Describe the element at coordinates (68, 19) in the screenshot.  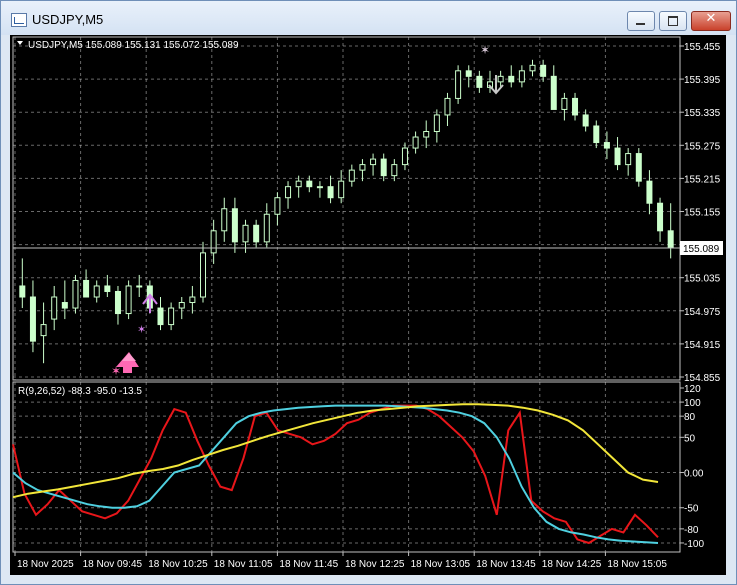
I see `window-title: USDJPY,M5` at that location.